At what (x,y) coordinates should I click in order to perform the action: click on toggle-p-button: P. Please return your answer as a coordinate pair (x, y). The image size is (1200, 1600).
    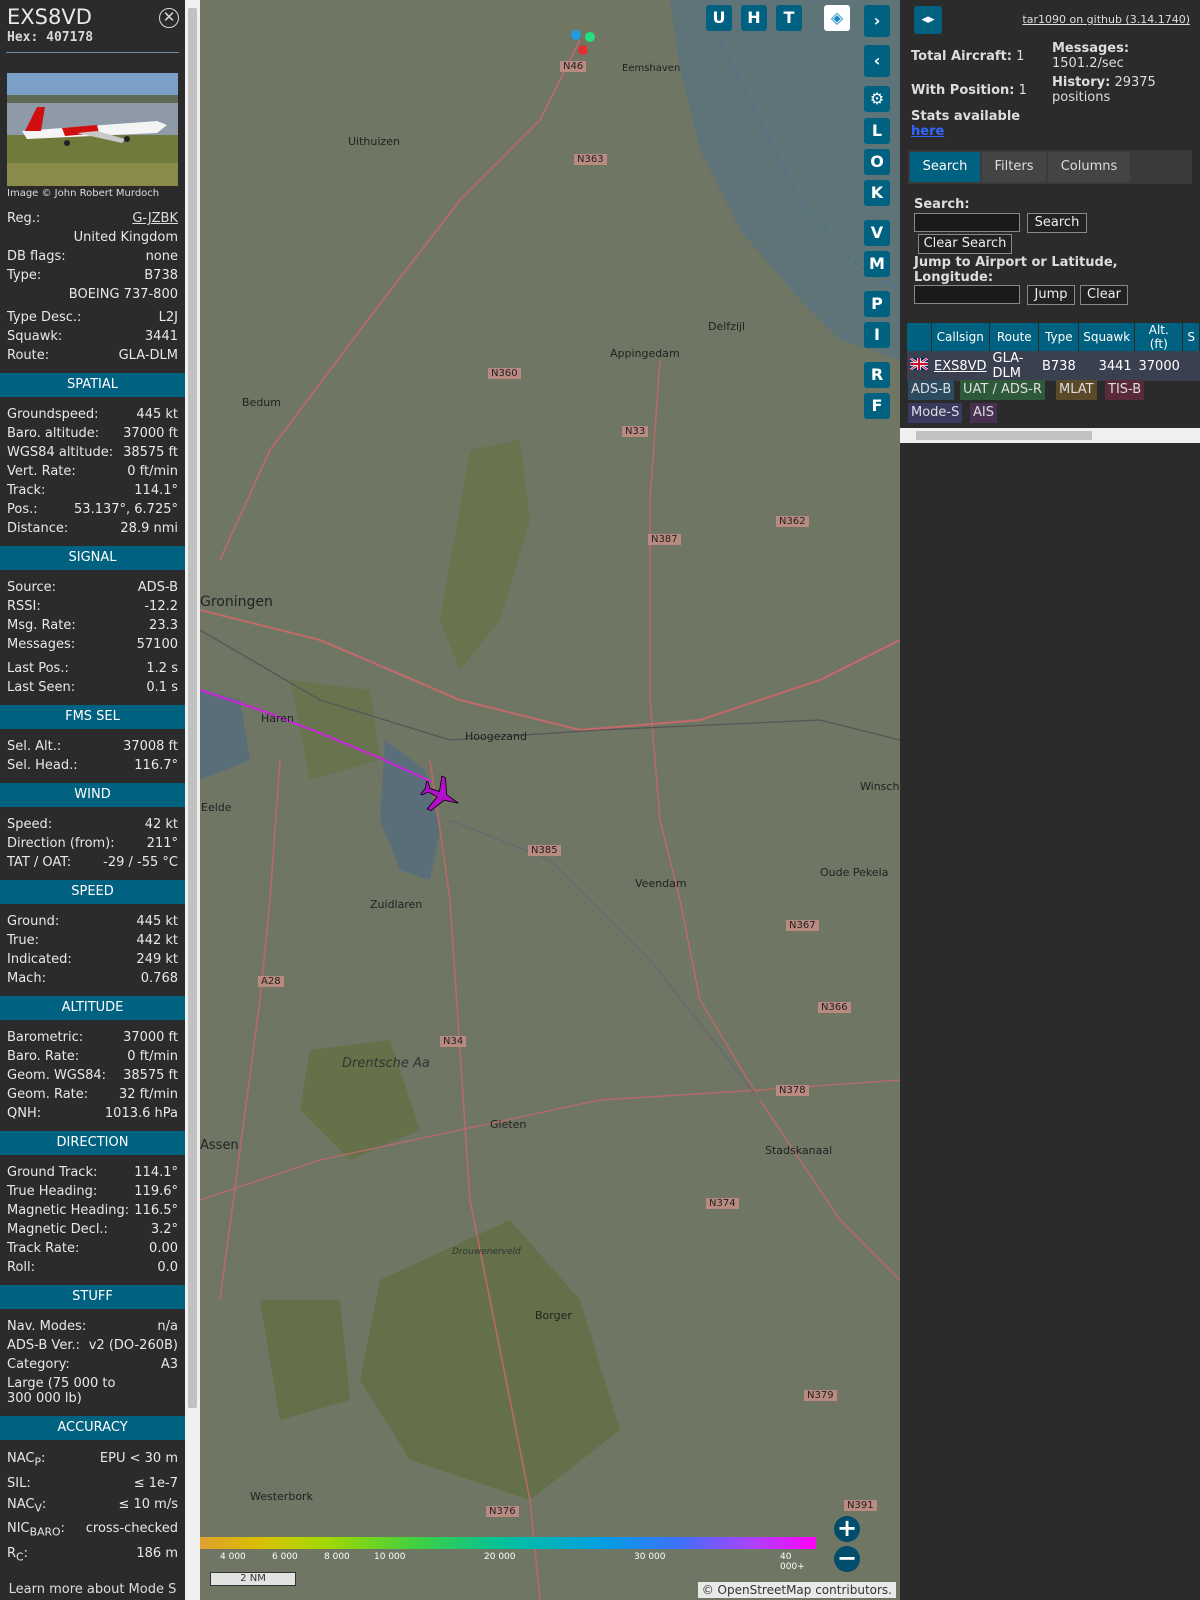
    Looking at the image, I should click on (877, 304).